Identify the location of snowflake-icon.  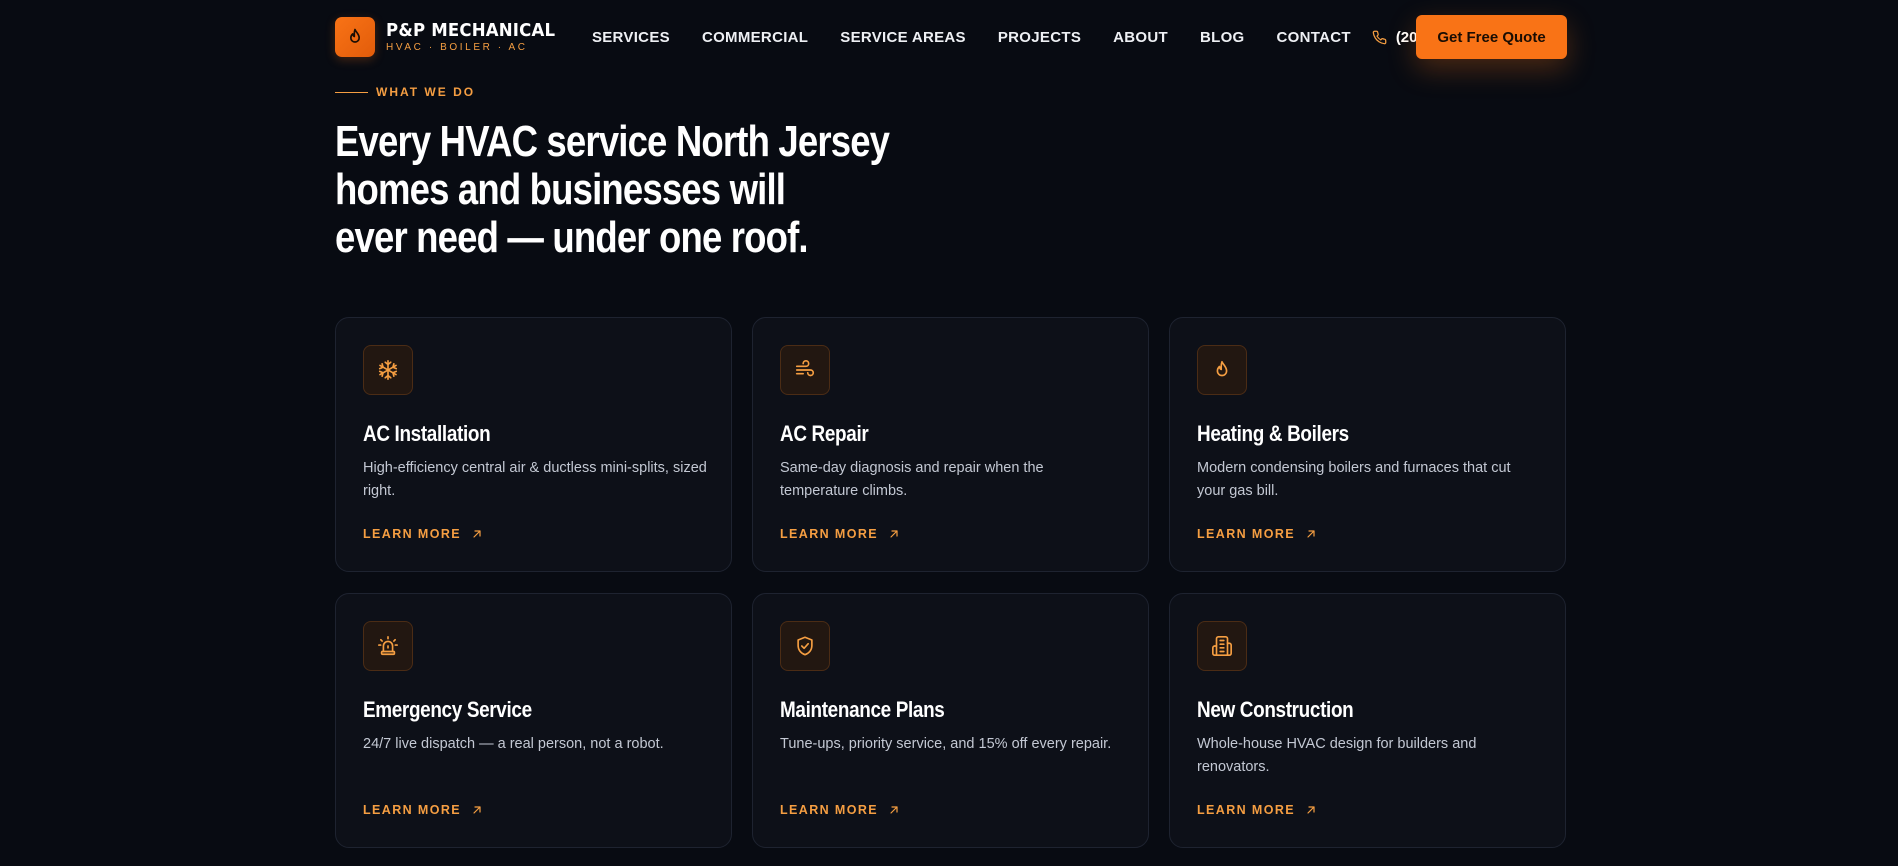
(388, 370).